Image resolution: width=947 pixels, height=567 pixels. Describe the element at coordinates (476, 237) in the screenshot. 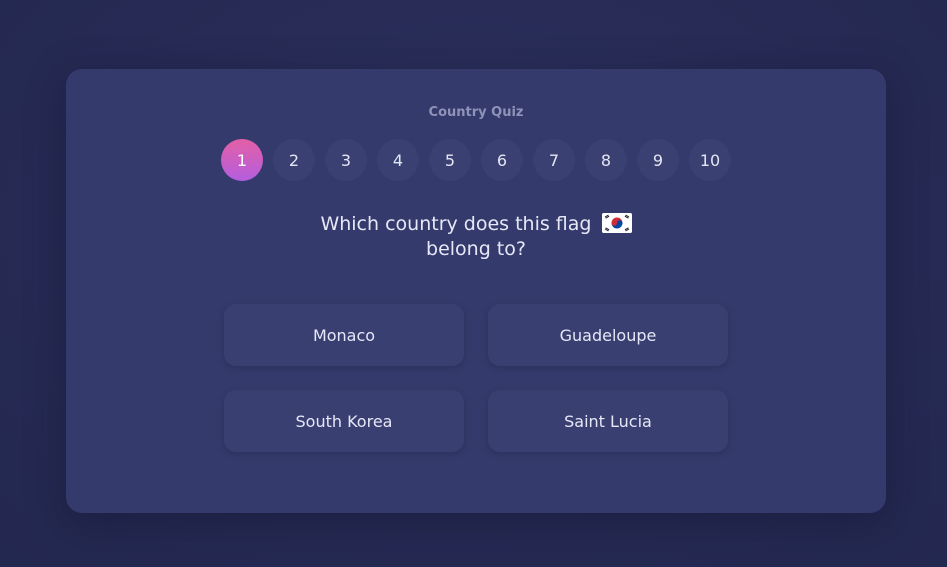

I see `question-text: Which country does this flag belong to?` at that location.